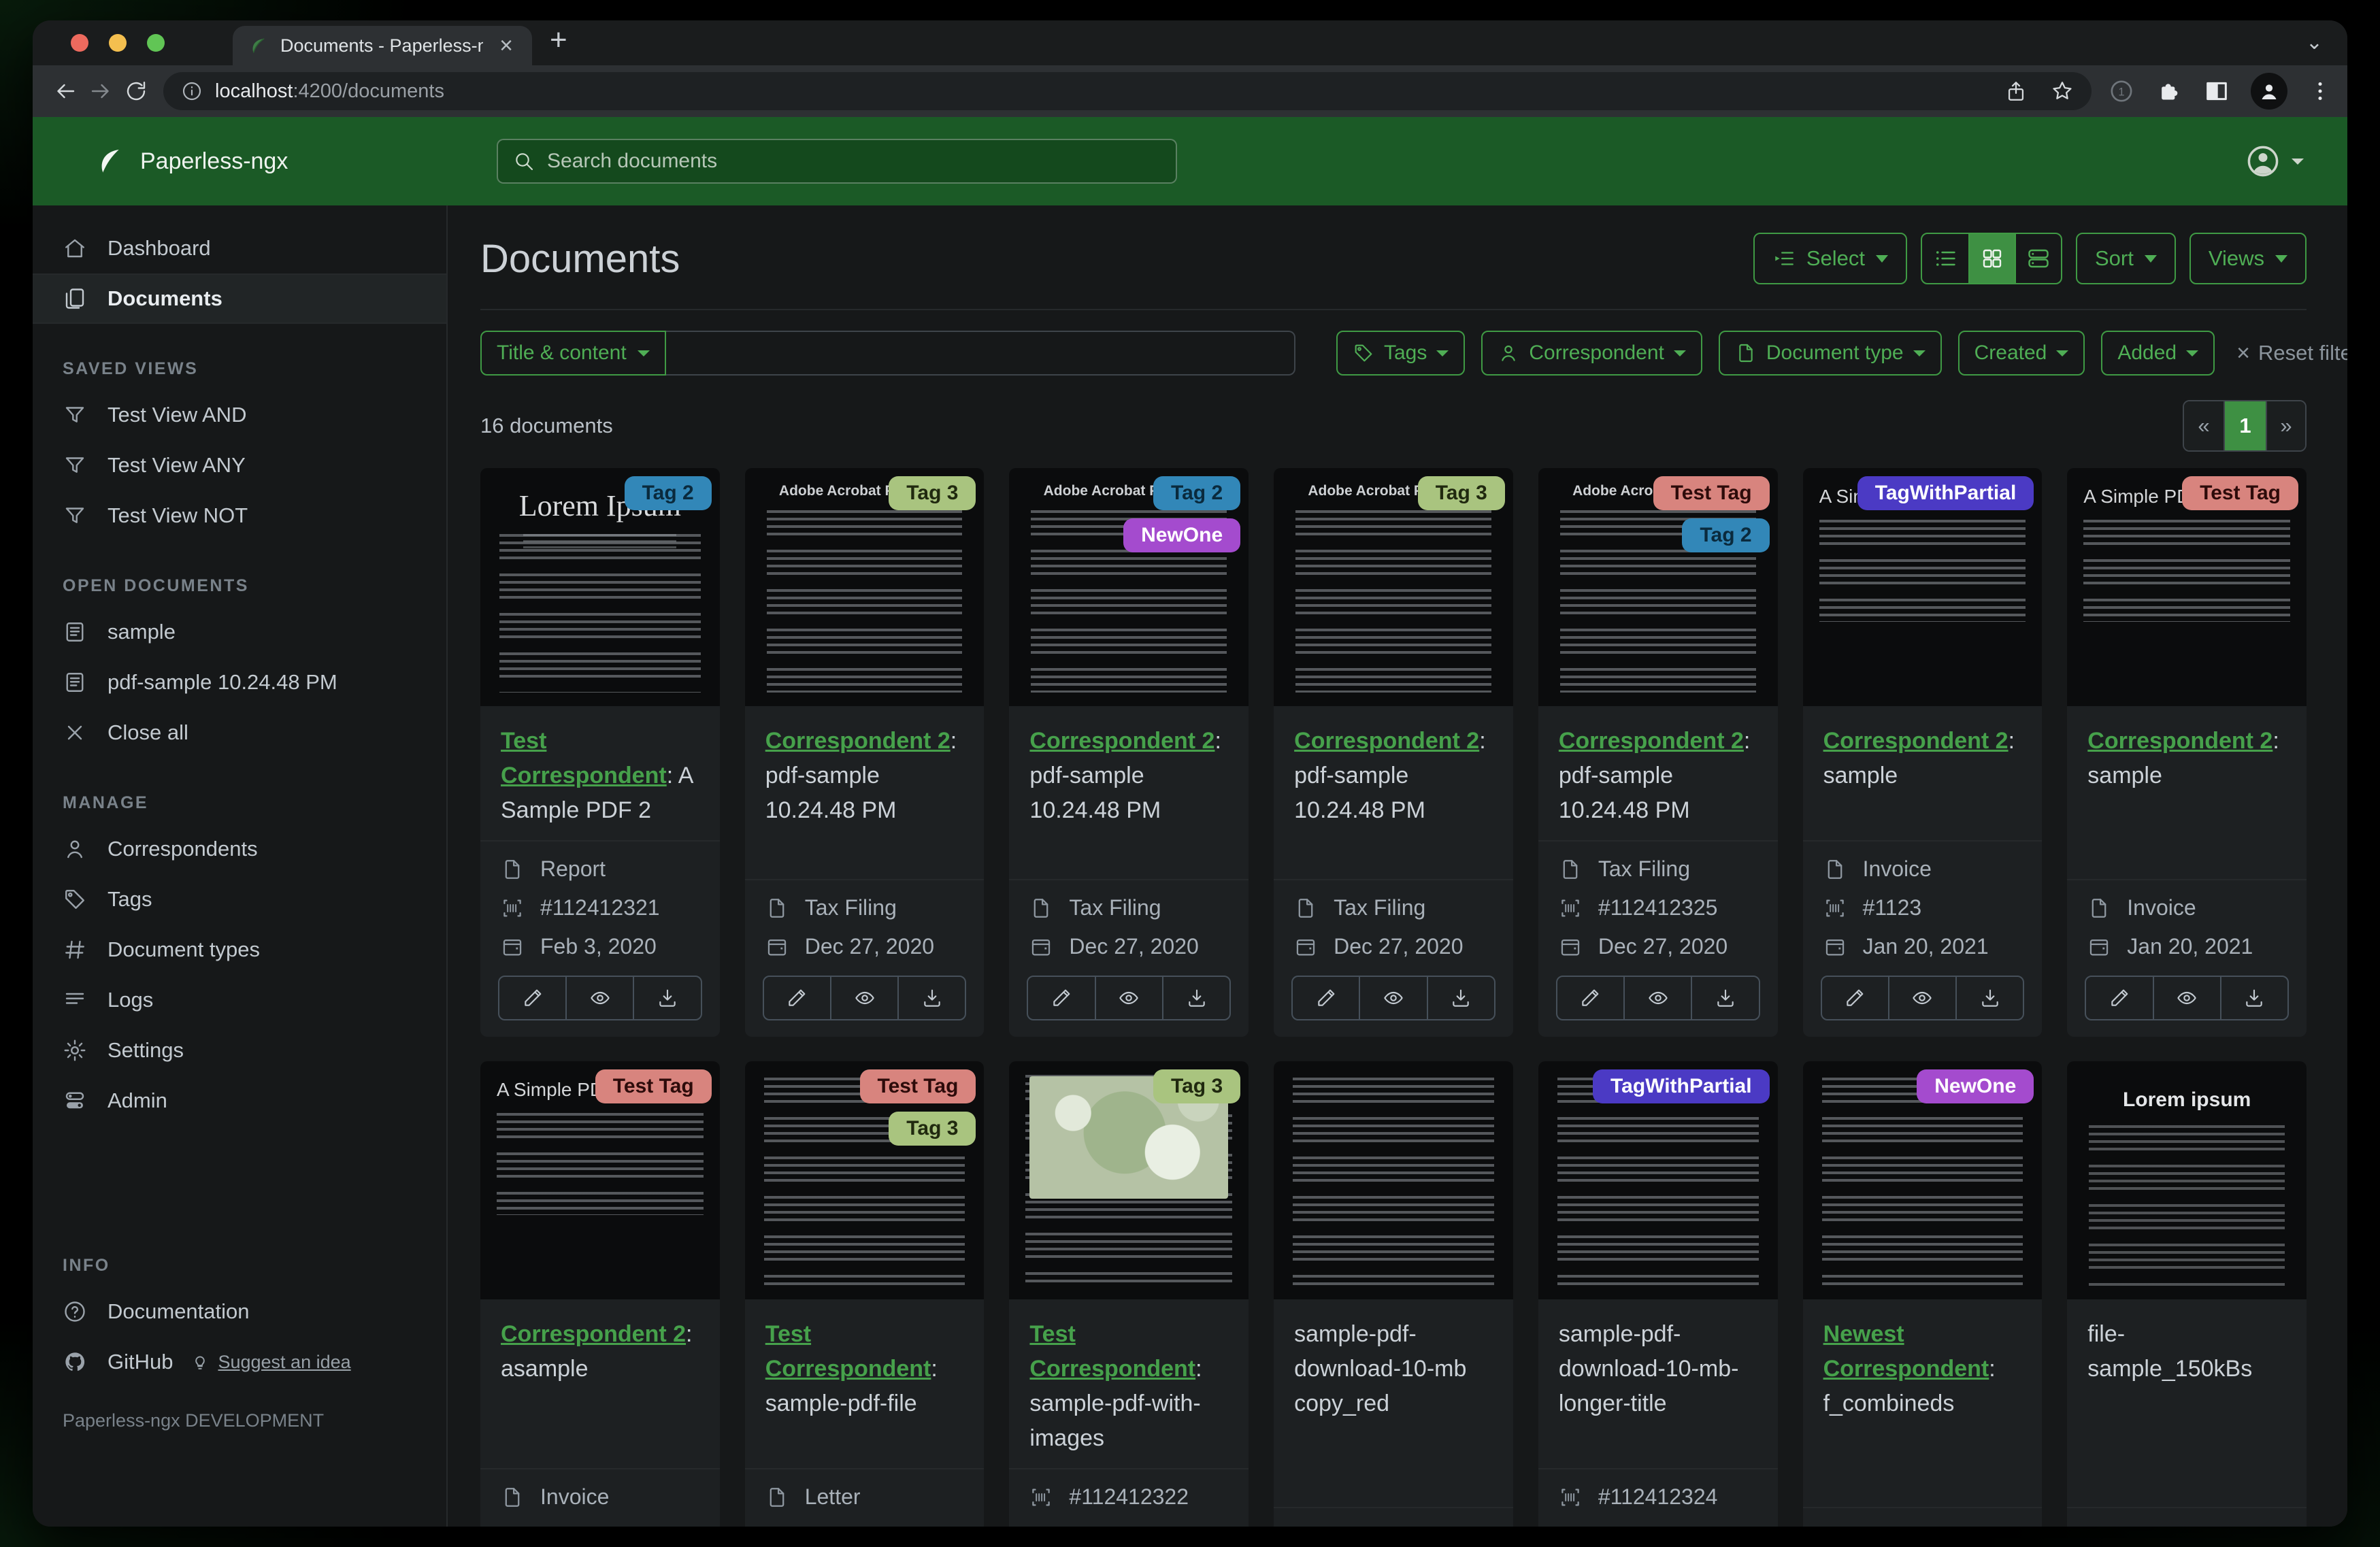 The width and height of the screenshot is (2380, 1547). I want to click on correspondent-link: Newest Correspondent, so click(1906, 1352).